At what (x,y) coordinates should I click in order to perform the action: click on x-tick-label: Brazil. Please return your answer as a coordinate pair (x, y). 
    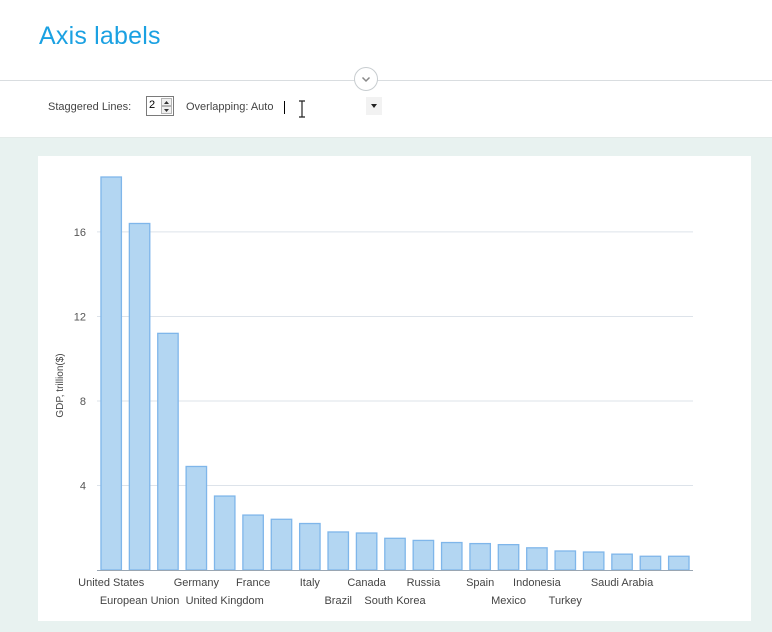
    Looking at the image, I should click on (338, 601).